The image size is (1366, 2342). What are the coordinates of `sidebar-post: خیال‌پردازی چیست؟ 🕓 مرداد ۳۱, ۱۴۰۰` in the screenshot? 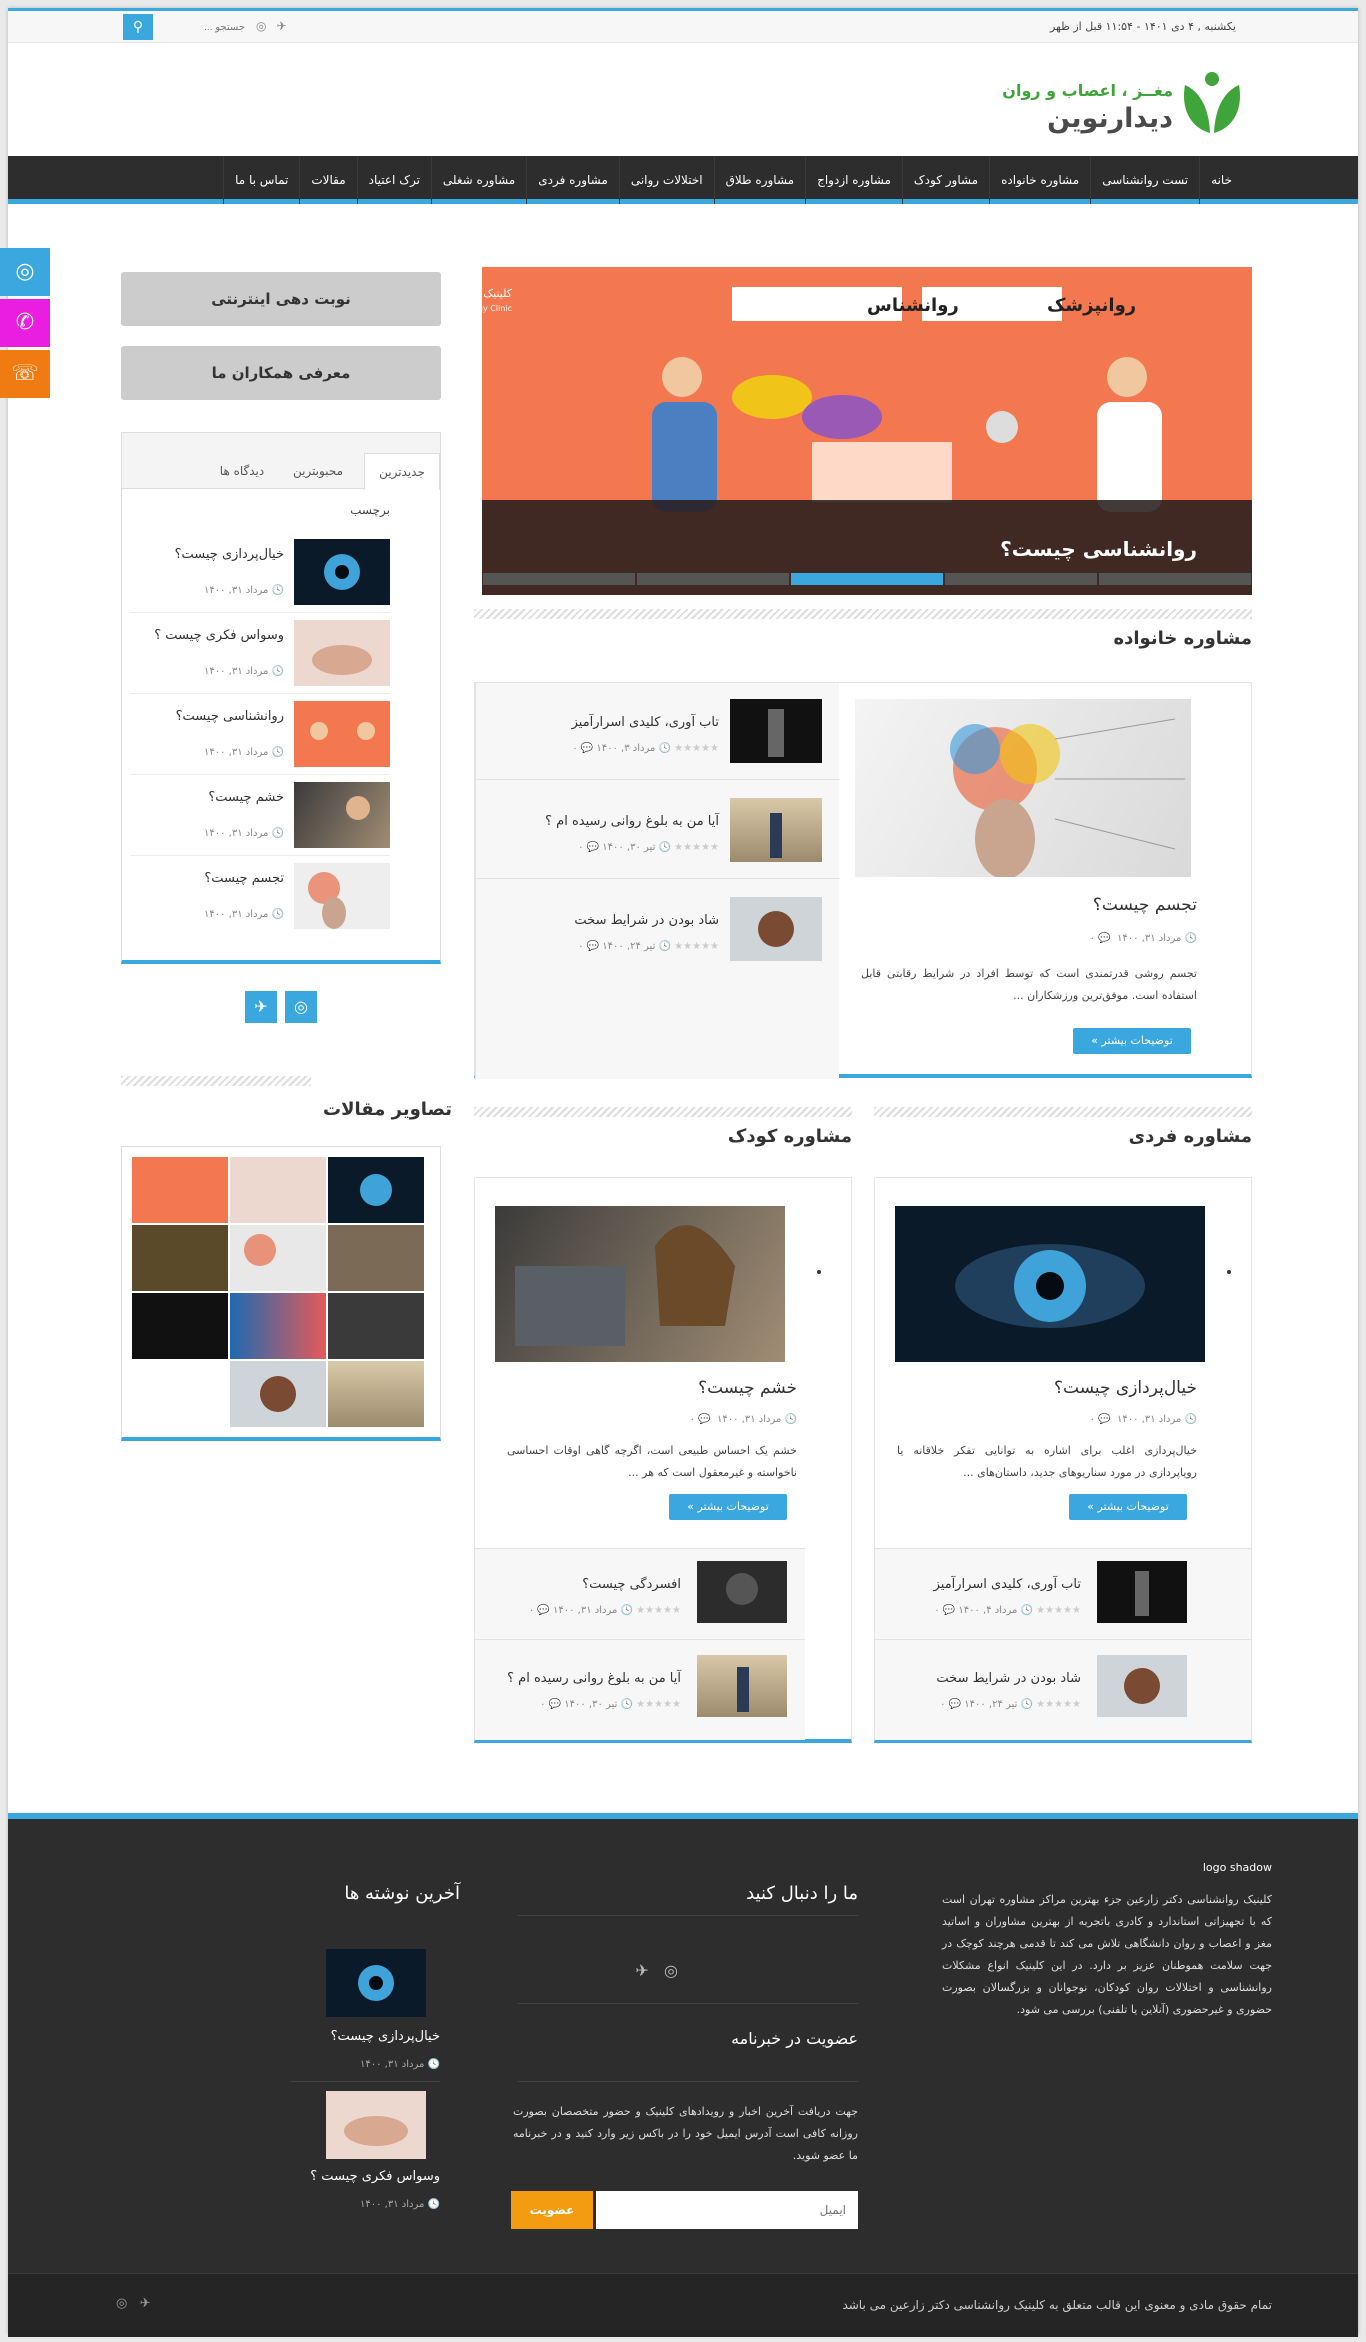 It's located at (260, 573).